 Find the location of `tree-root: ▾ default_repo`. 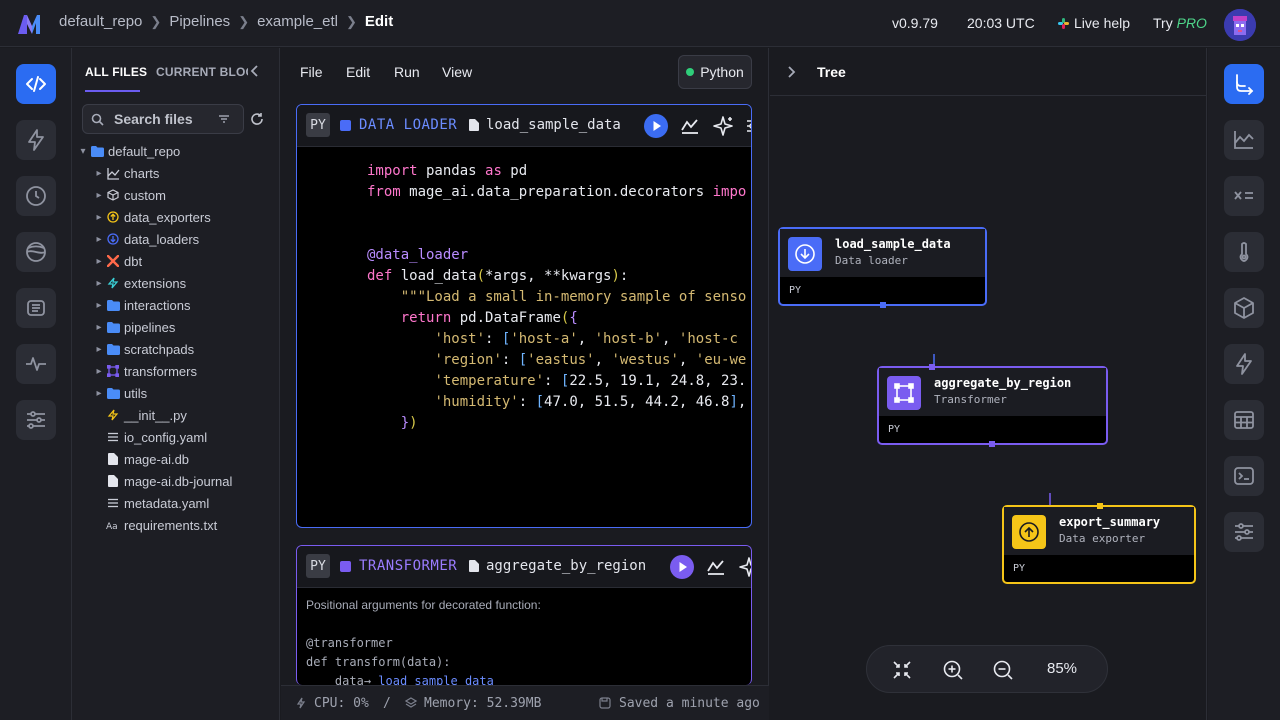

tree-root: ▾ default_repo is located at coordinates (128, 151).